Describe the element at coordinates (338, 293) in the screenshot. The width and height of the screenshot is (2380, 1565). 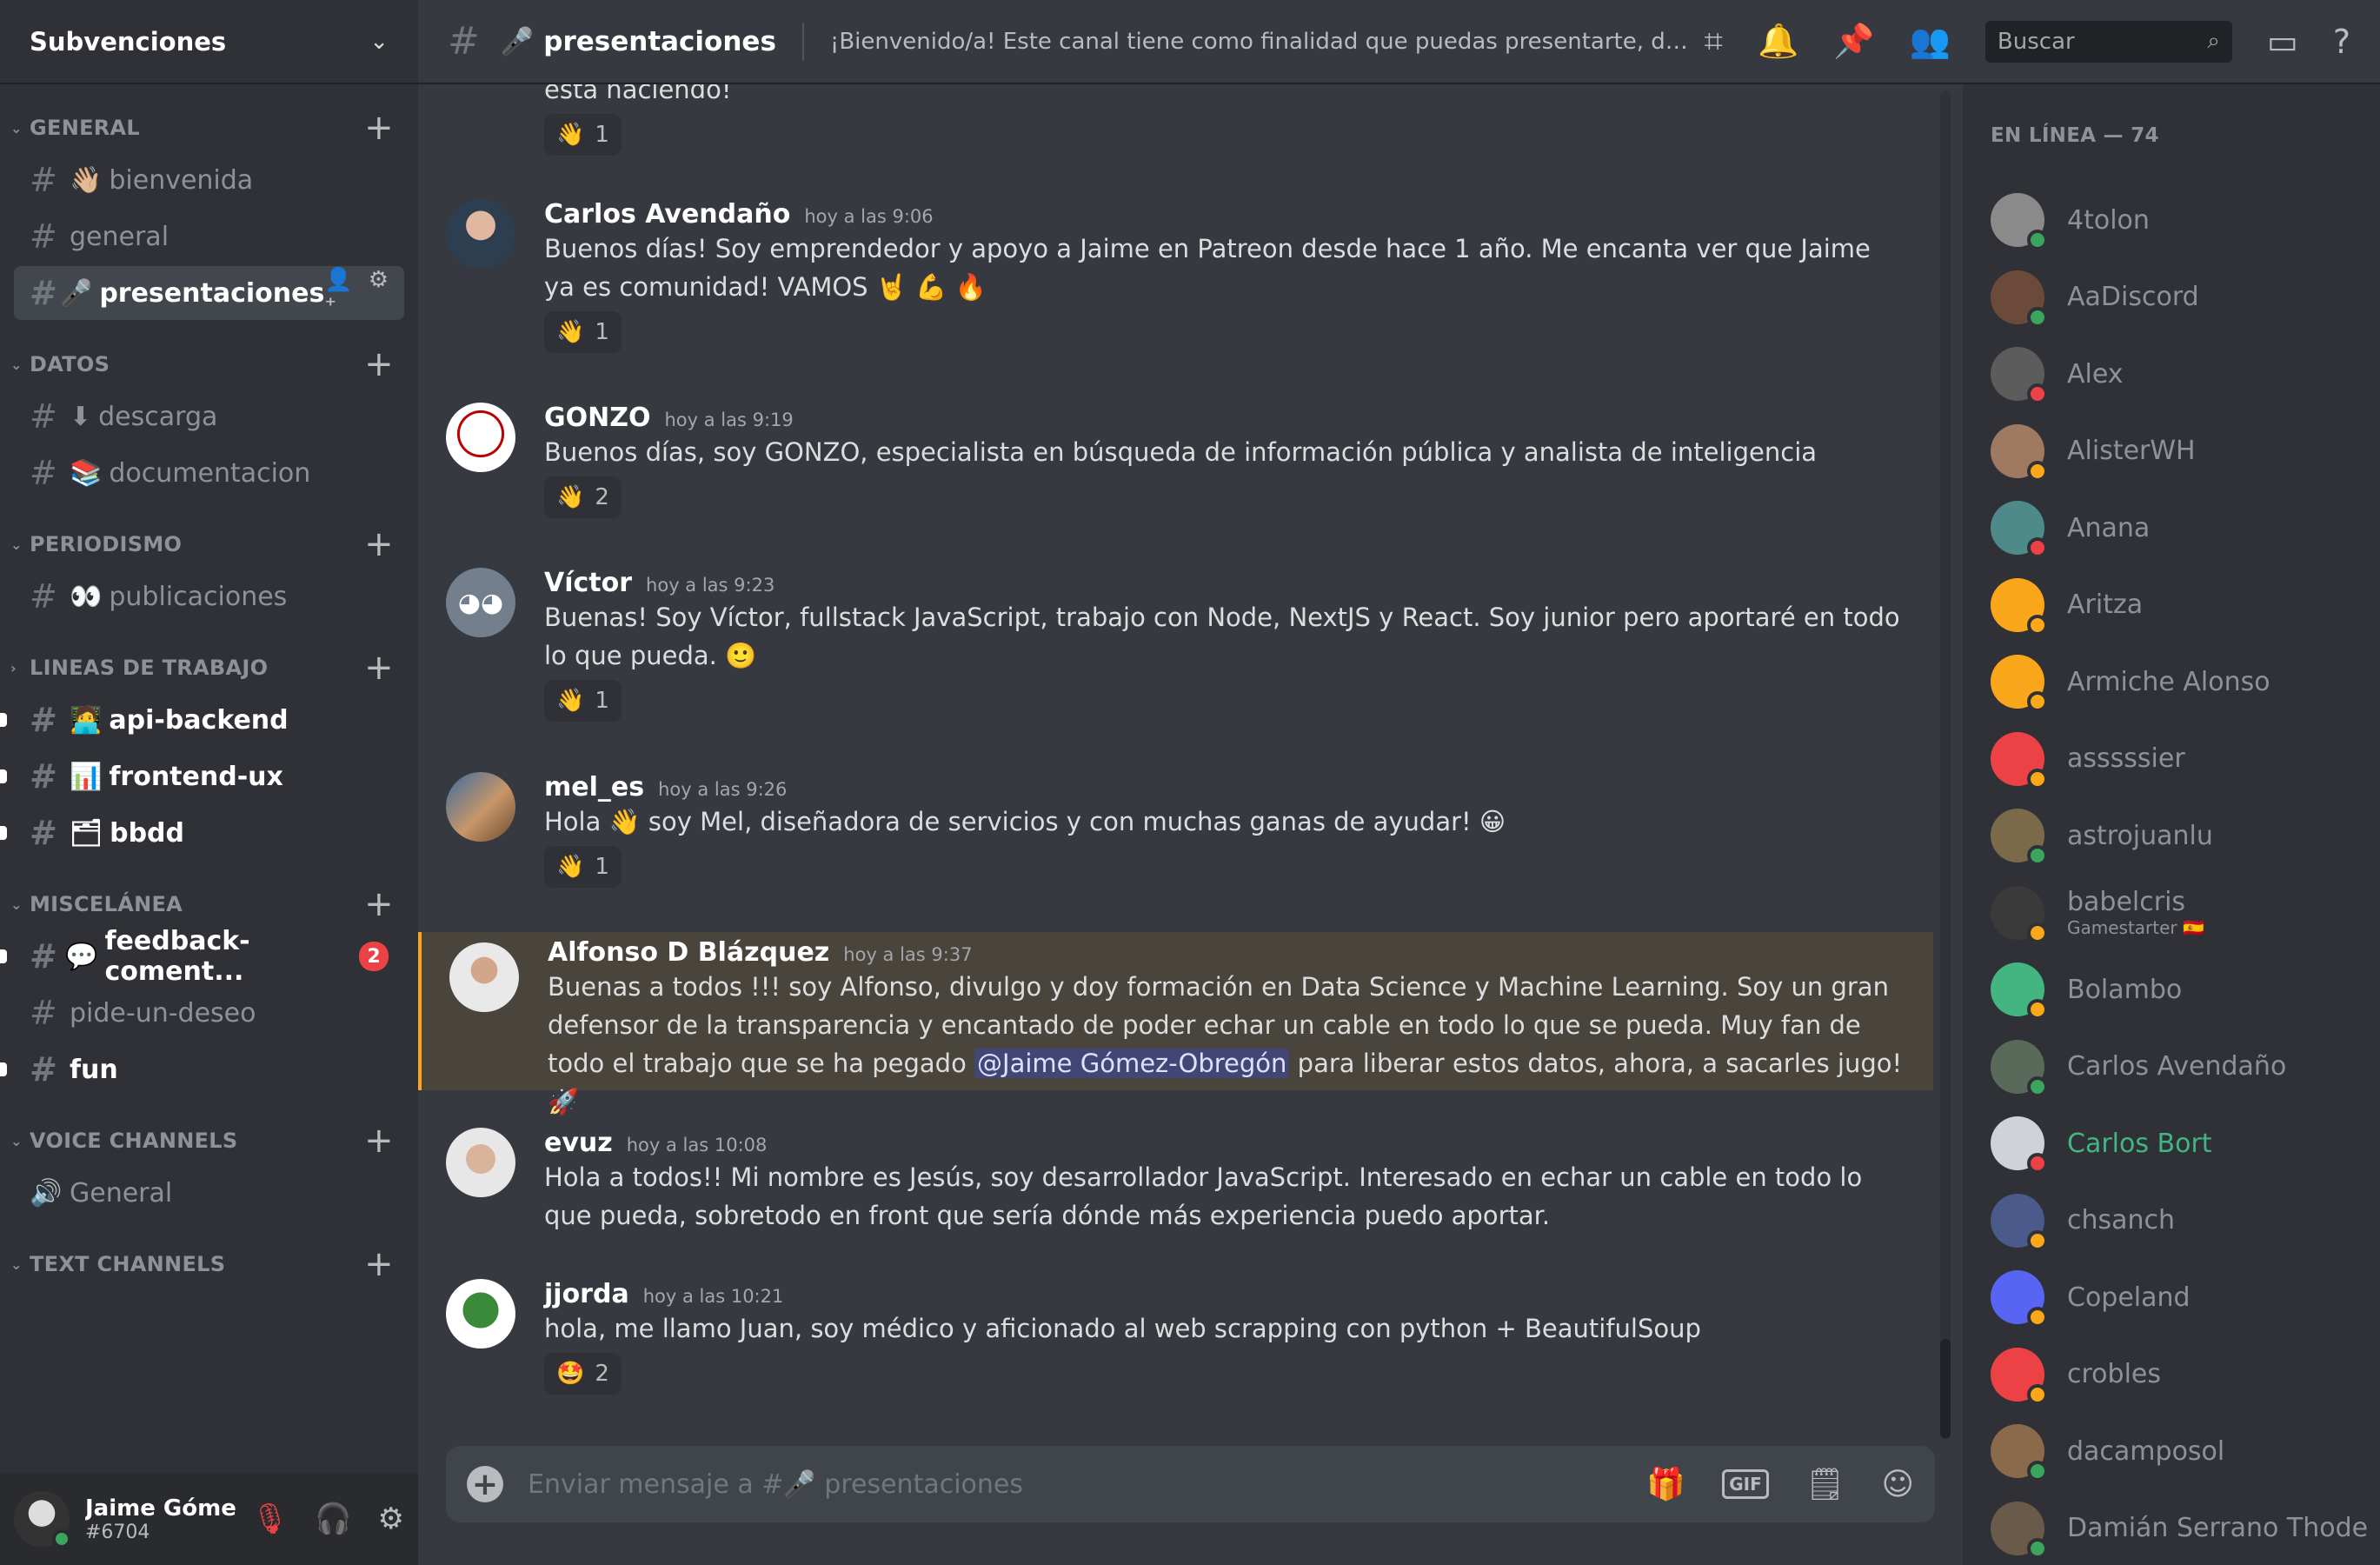
I see `invite-icon: 👤⁺` at that location.